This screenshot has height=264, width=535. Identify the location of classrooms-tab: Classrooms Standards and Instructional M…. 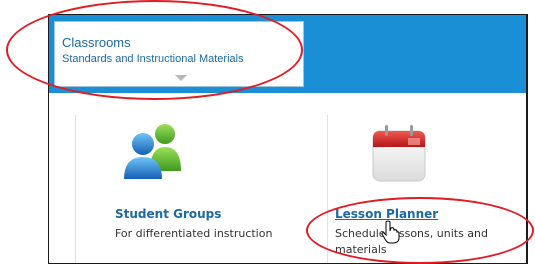
(179, 54).